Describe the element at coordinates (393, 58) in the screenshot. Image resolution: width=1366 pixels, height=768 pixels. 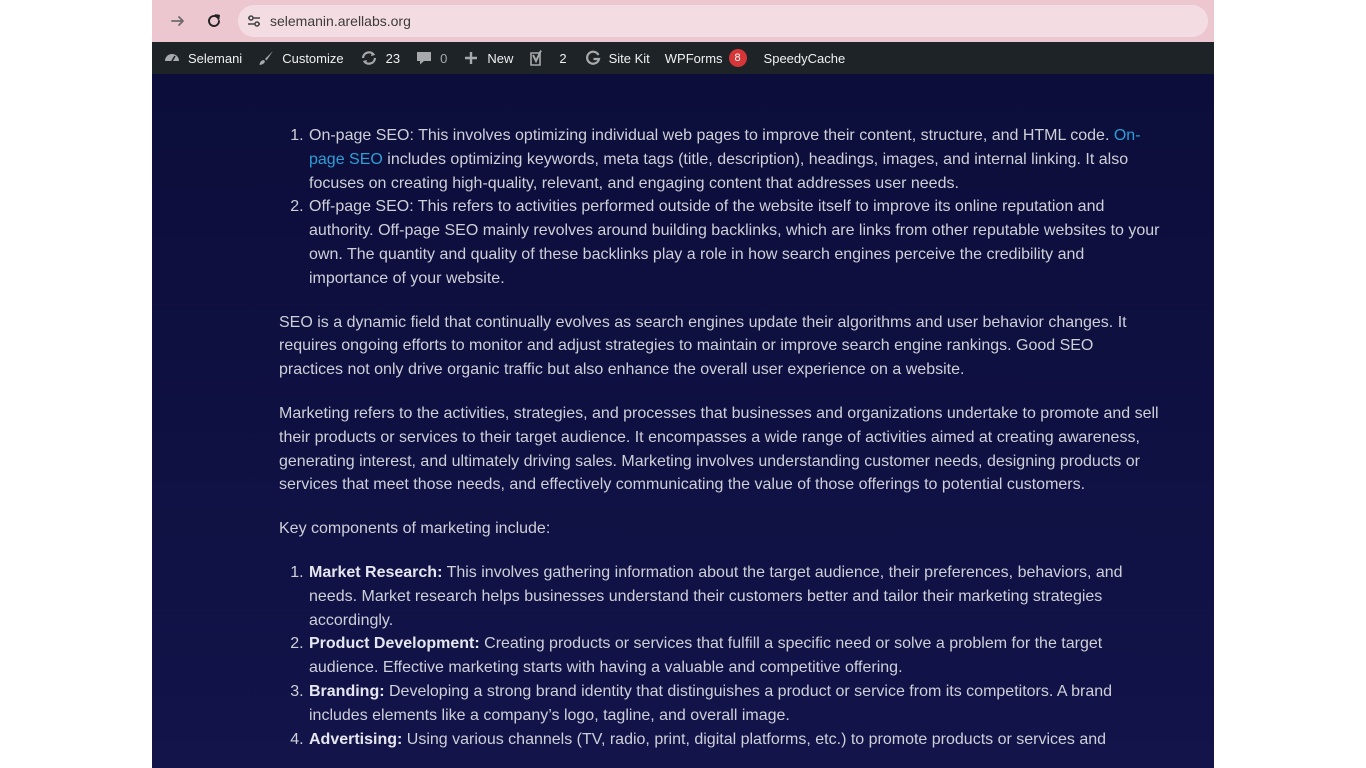
I see `updates-count: 23` at that location.